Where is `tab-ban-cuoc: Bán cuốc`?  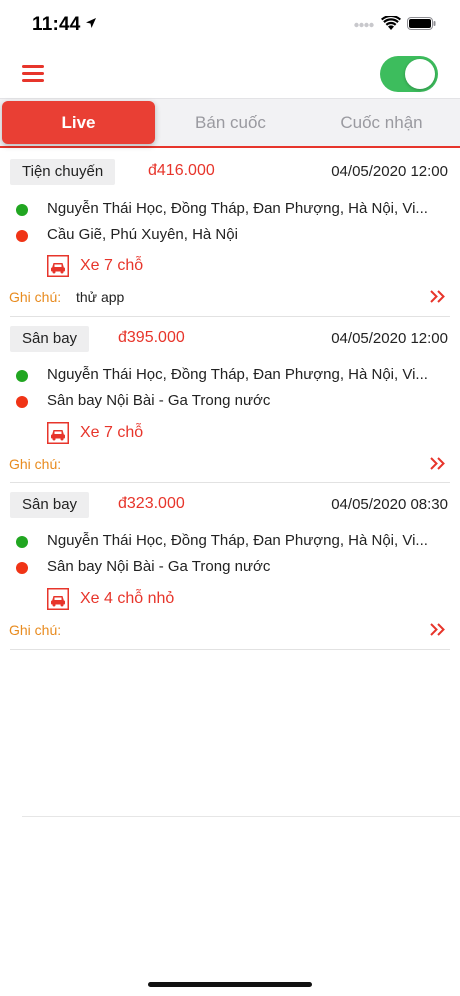
tab-ban-cuoc: Bán cuốc is located at coordinates (230, 123).